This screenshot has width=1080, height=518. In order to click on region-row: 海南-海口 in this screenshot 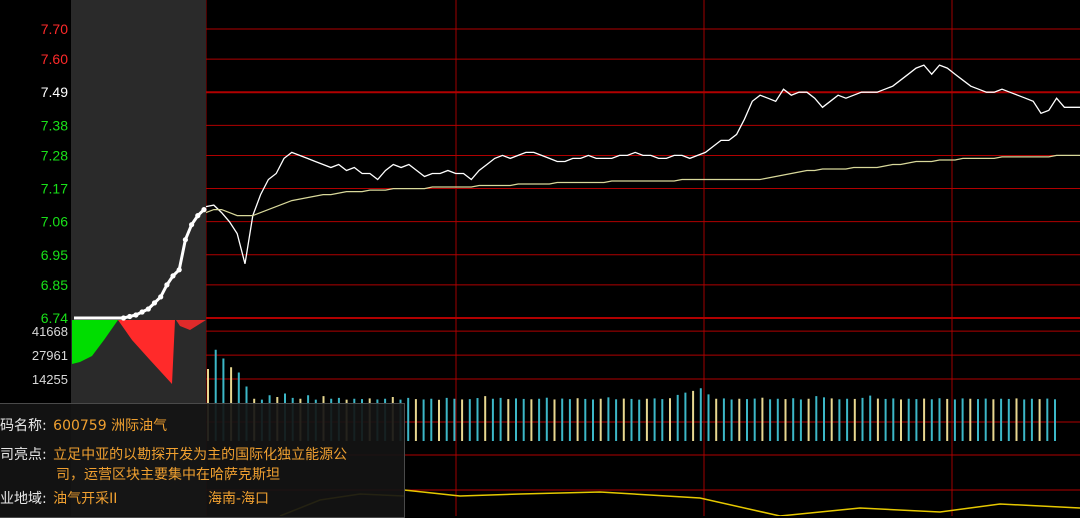, I will do `click(238, 498)`.